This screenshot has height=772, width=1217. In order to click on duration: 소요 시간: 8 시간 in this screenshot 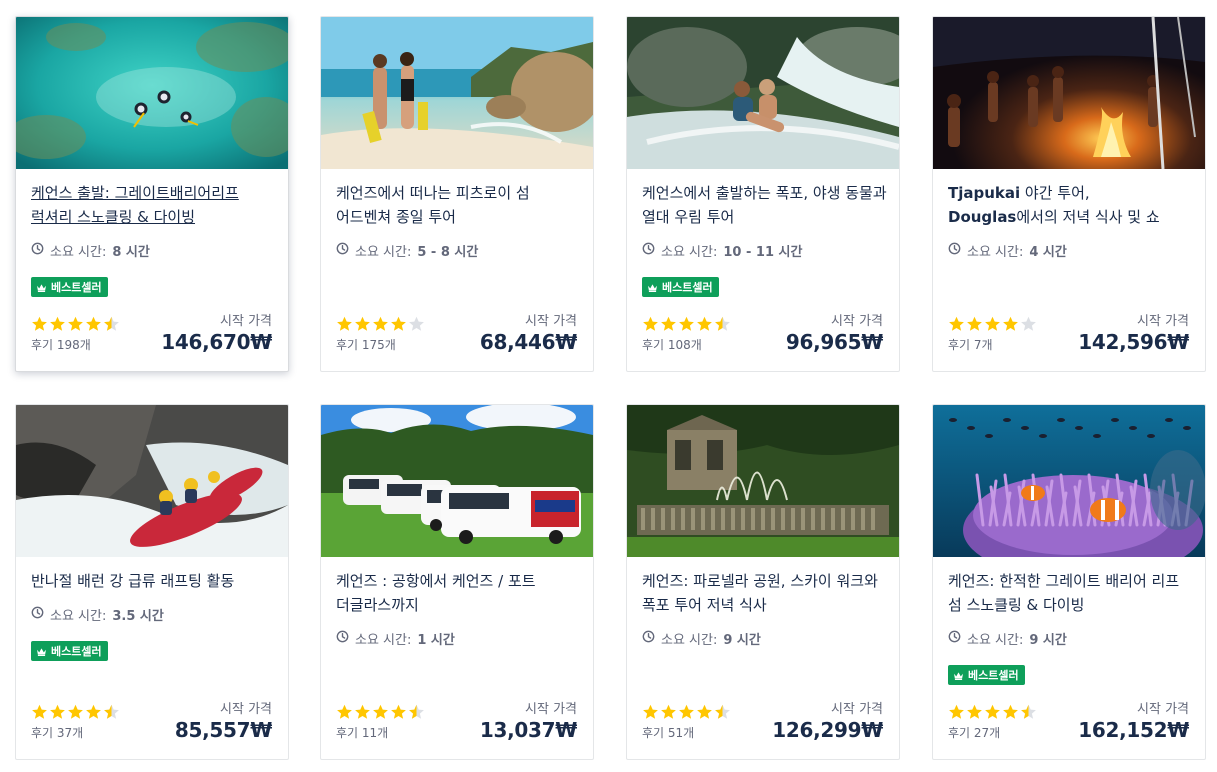, I will do `click(90, 250)`.